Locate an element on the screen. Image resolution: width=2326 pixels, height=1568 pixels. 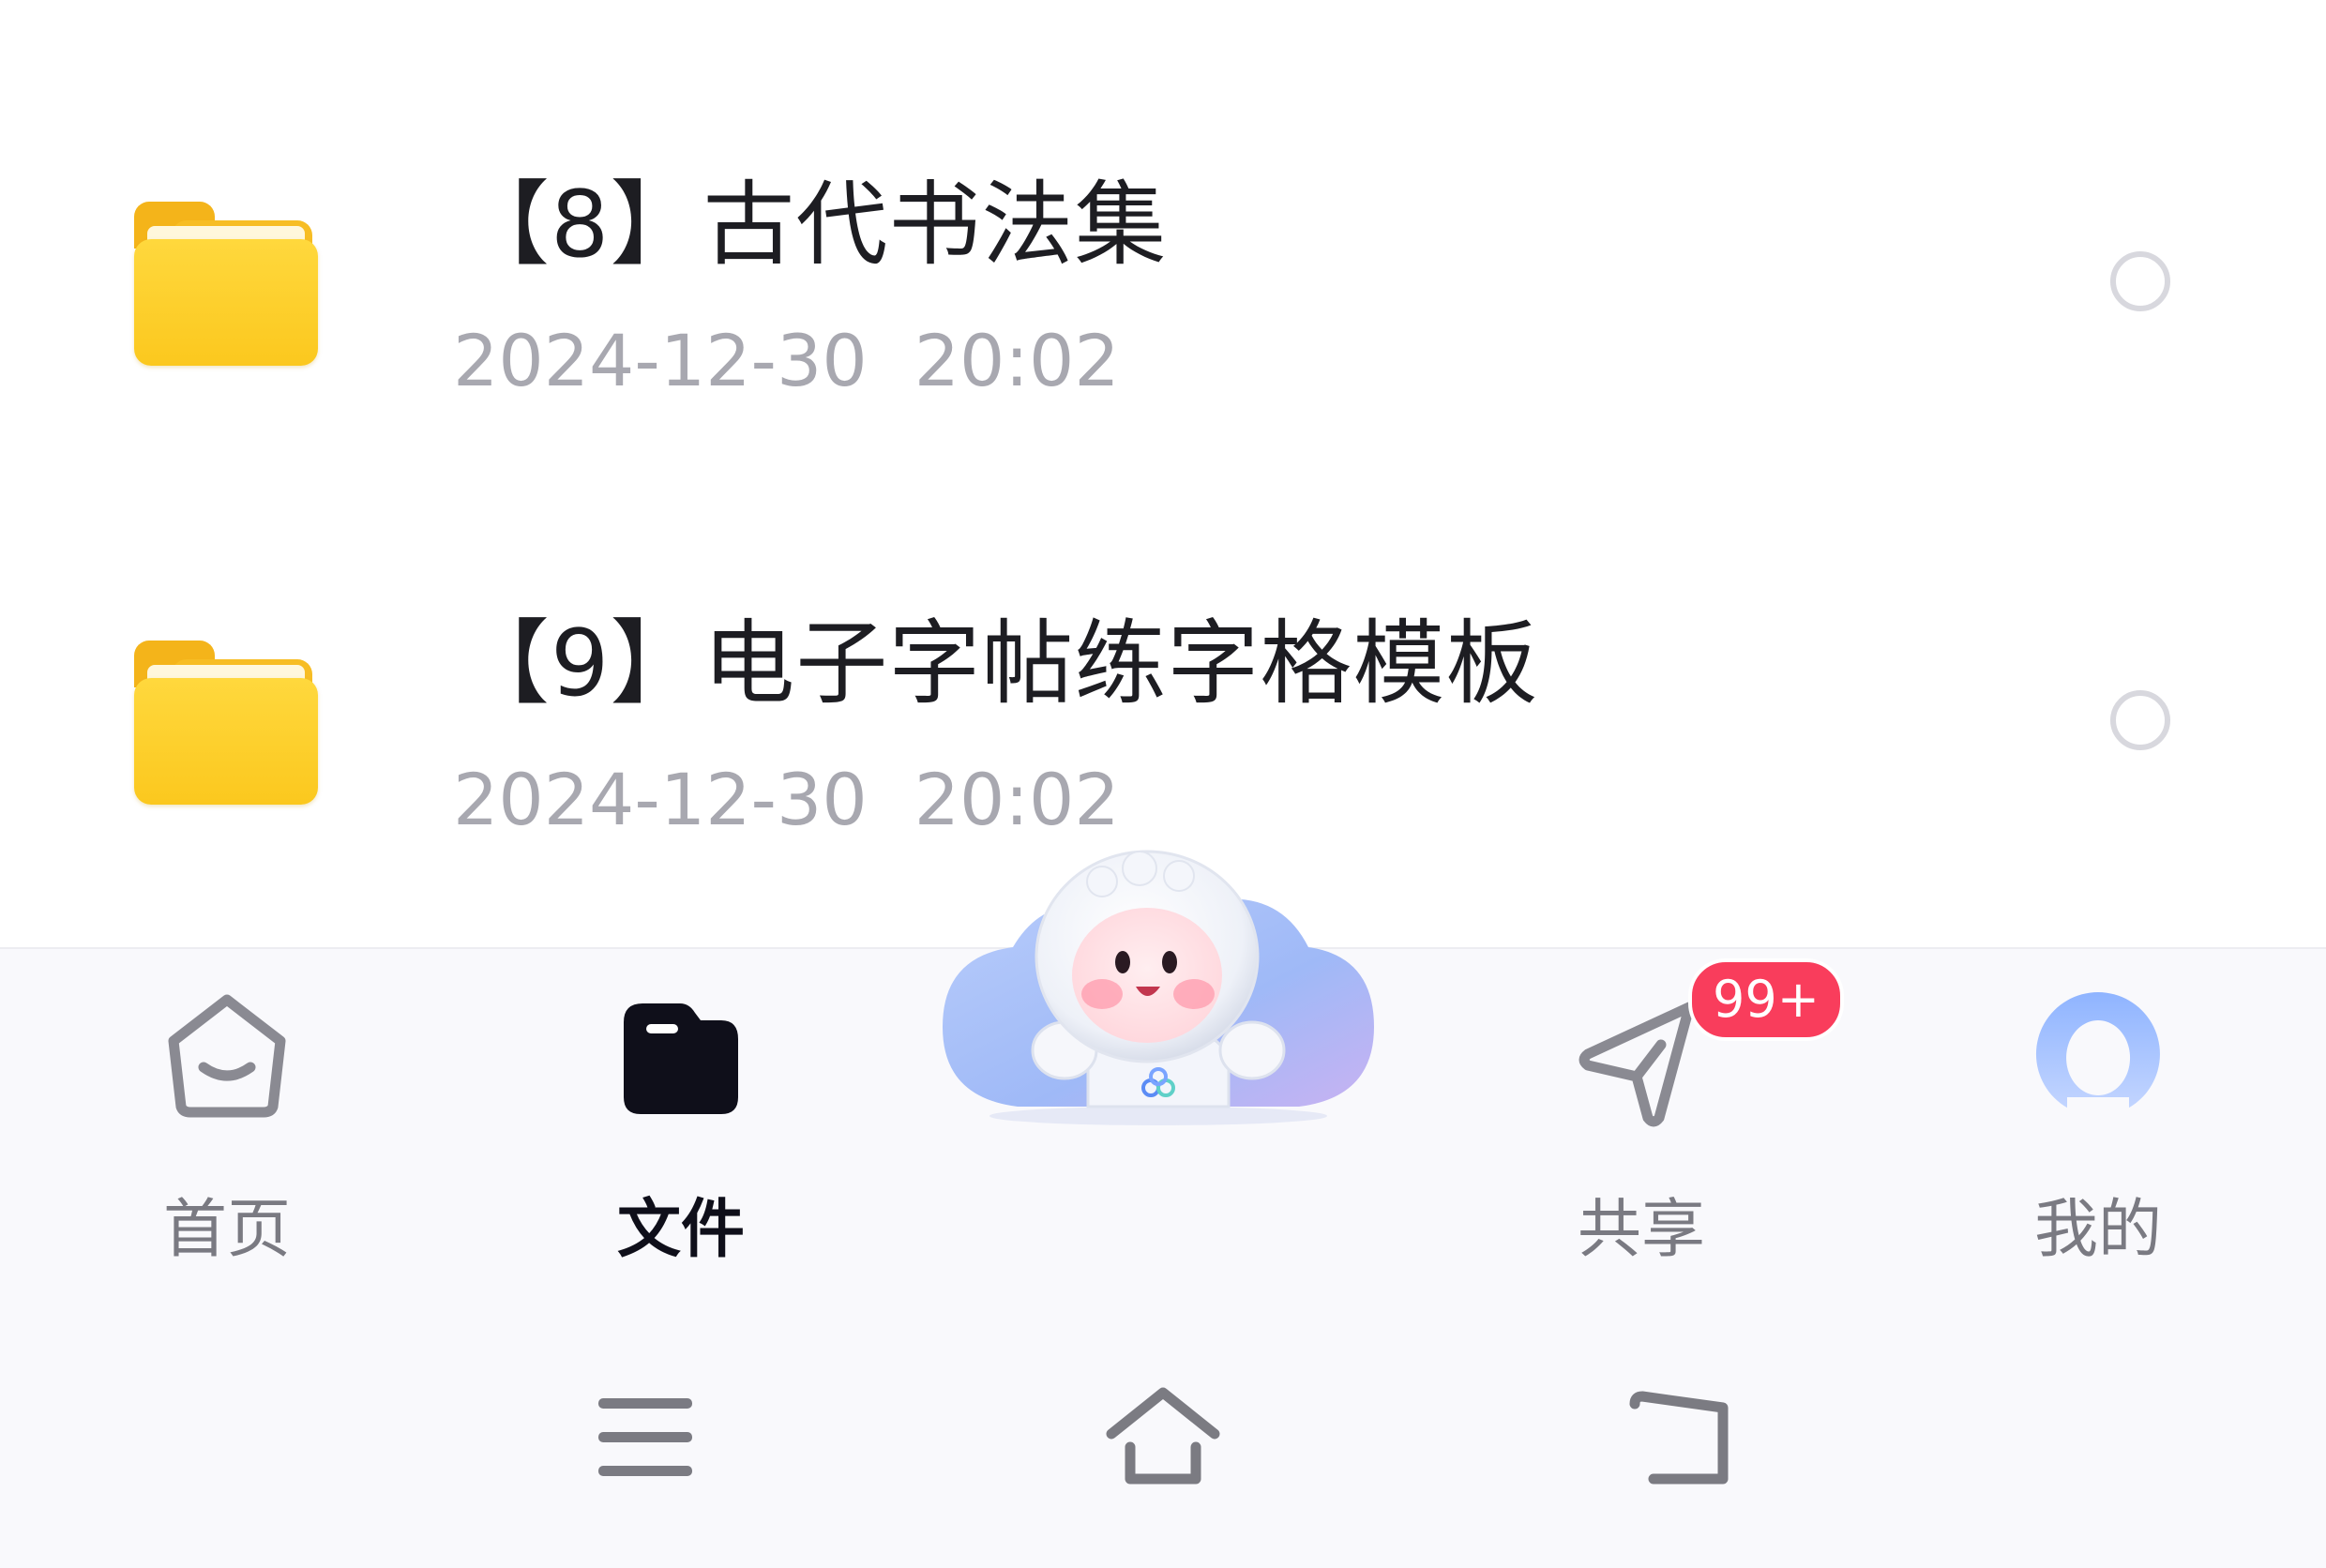
file-meta: 2024-12-30 20:02 is located at coordinates (786, 361).